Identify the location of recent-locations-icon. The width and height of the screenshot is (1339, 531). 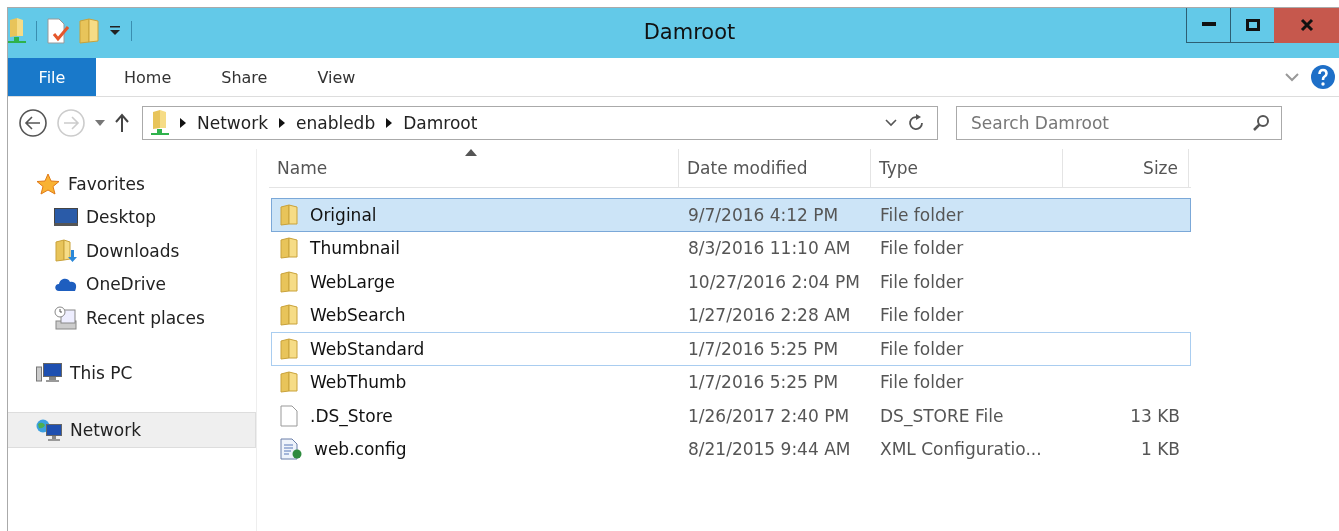
(100, 123).